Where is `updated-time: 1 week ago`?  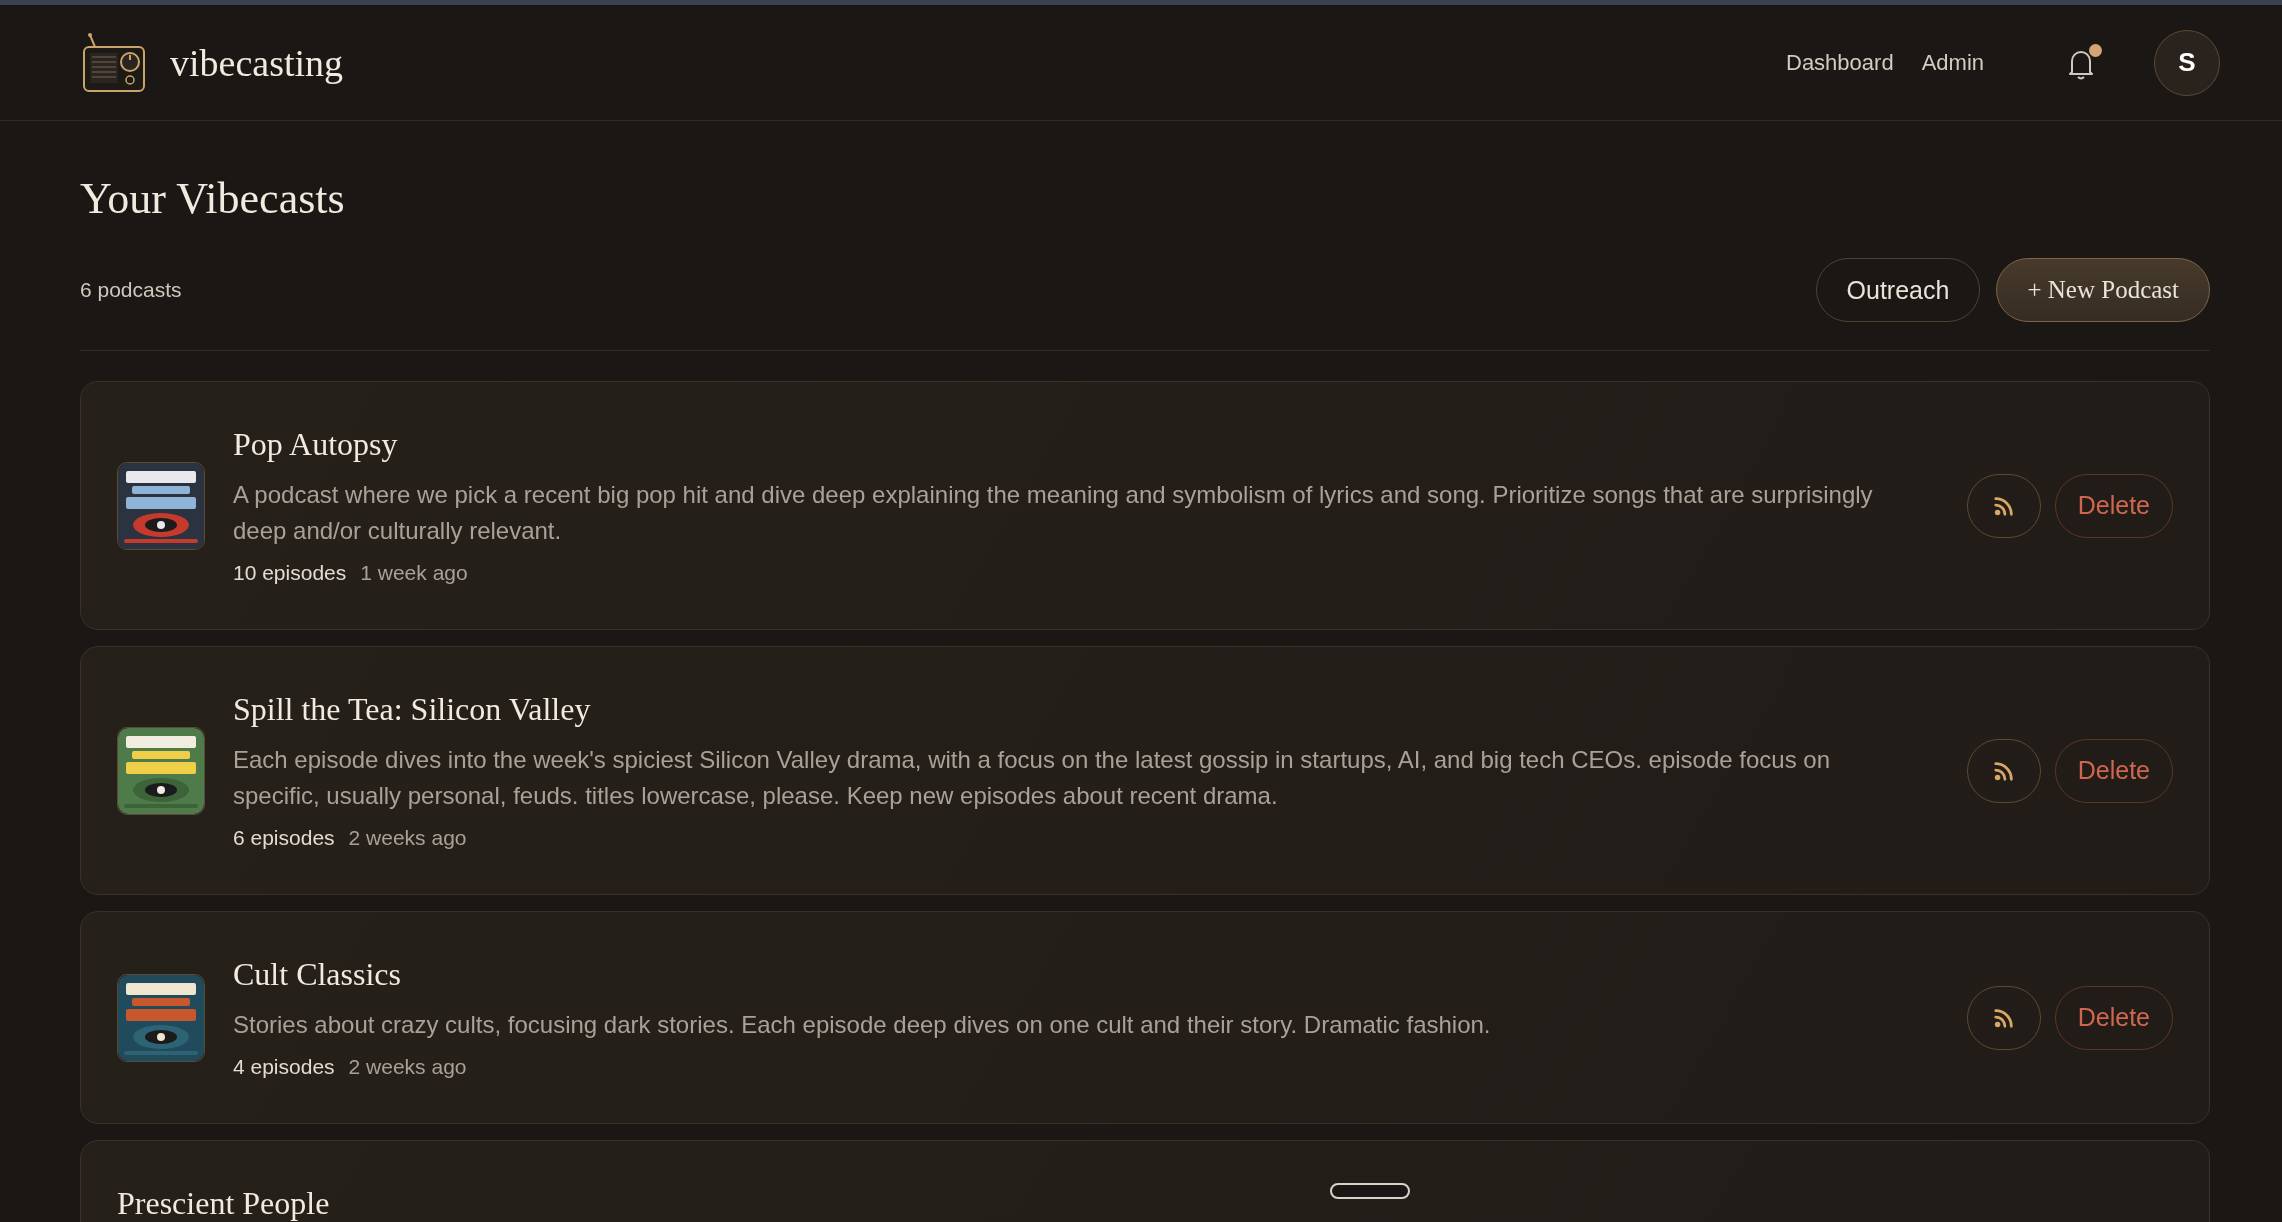 updated-time: 1 week ago is located at coordinates (414, 573).